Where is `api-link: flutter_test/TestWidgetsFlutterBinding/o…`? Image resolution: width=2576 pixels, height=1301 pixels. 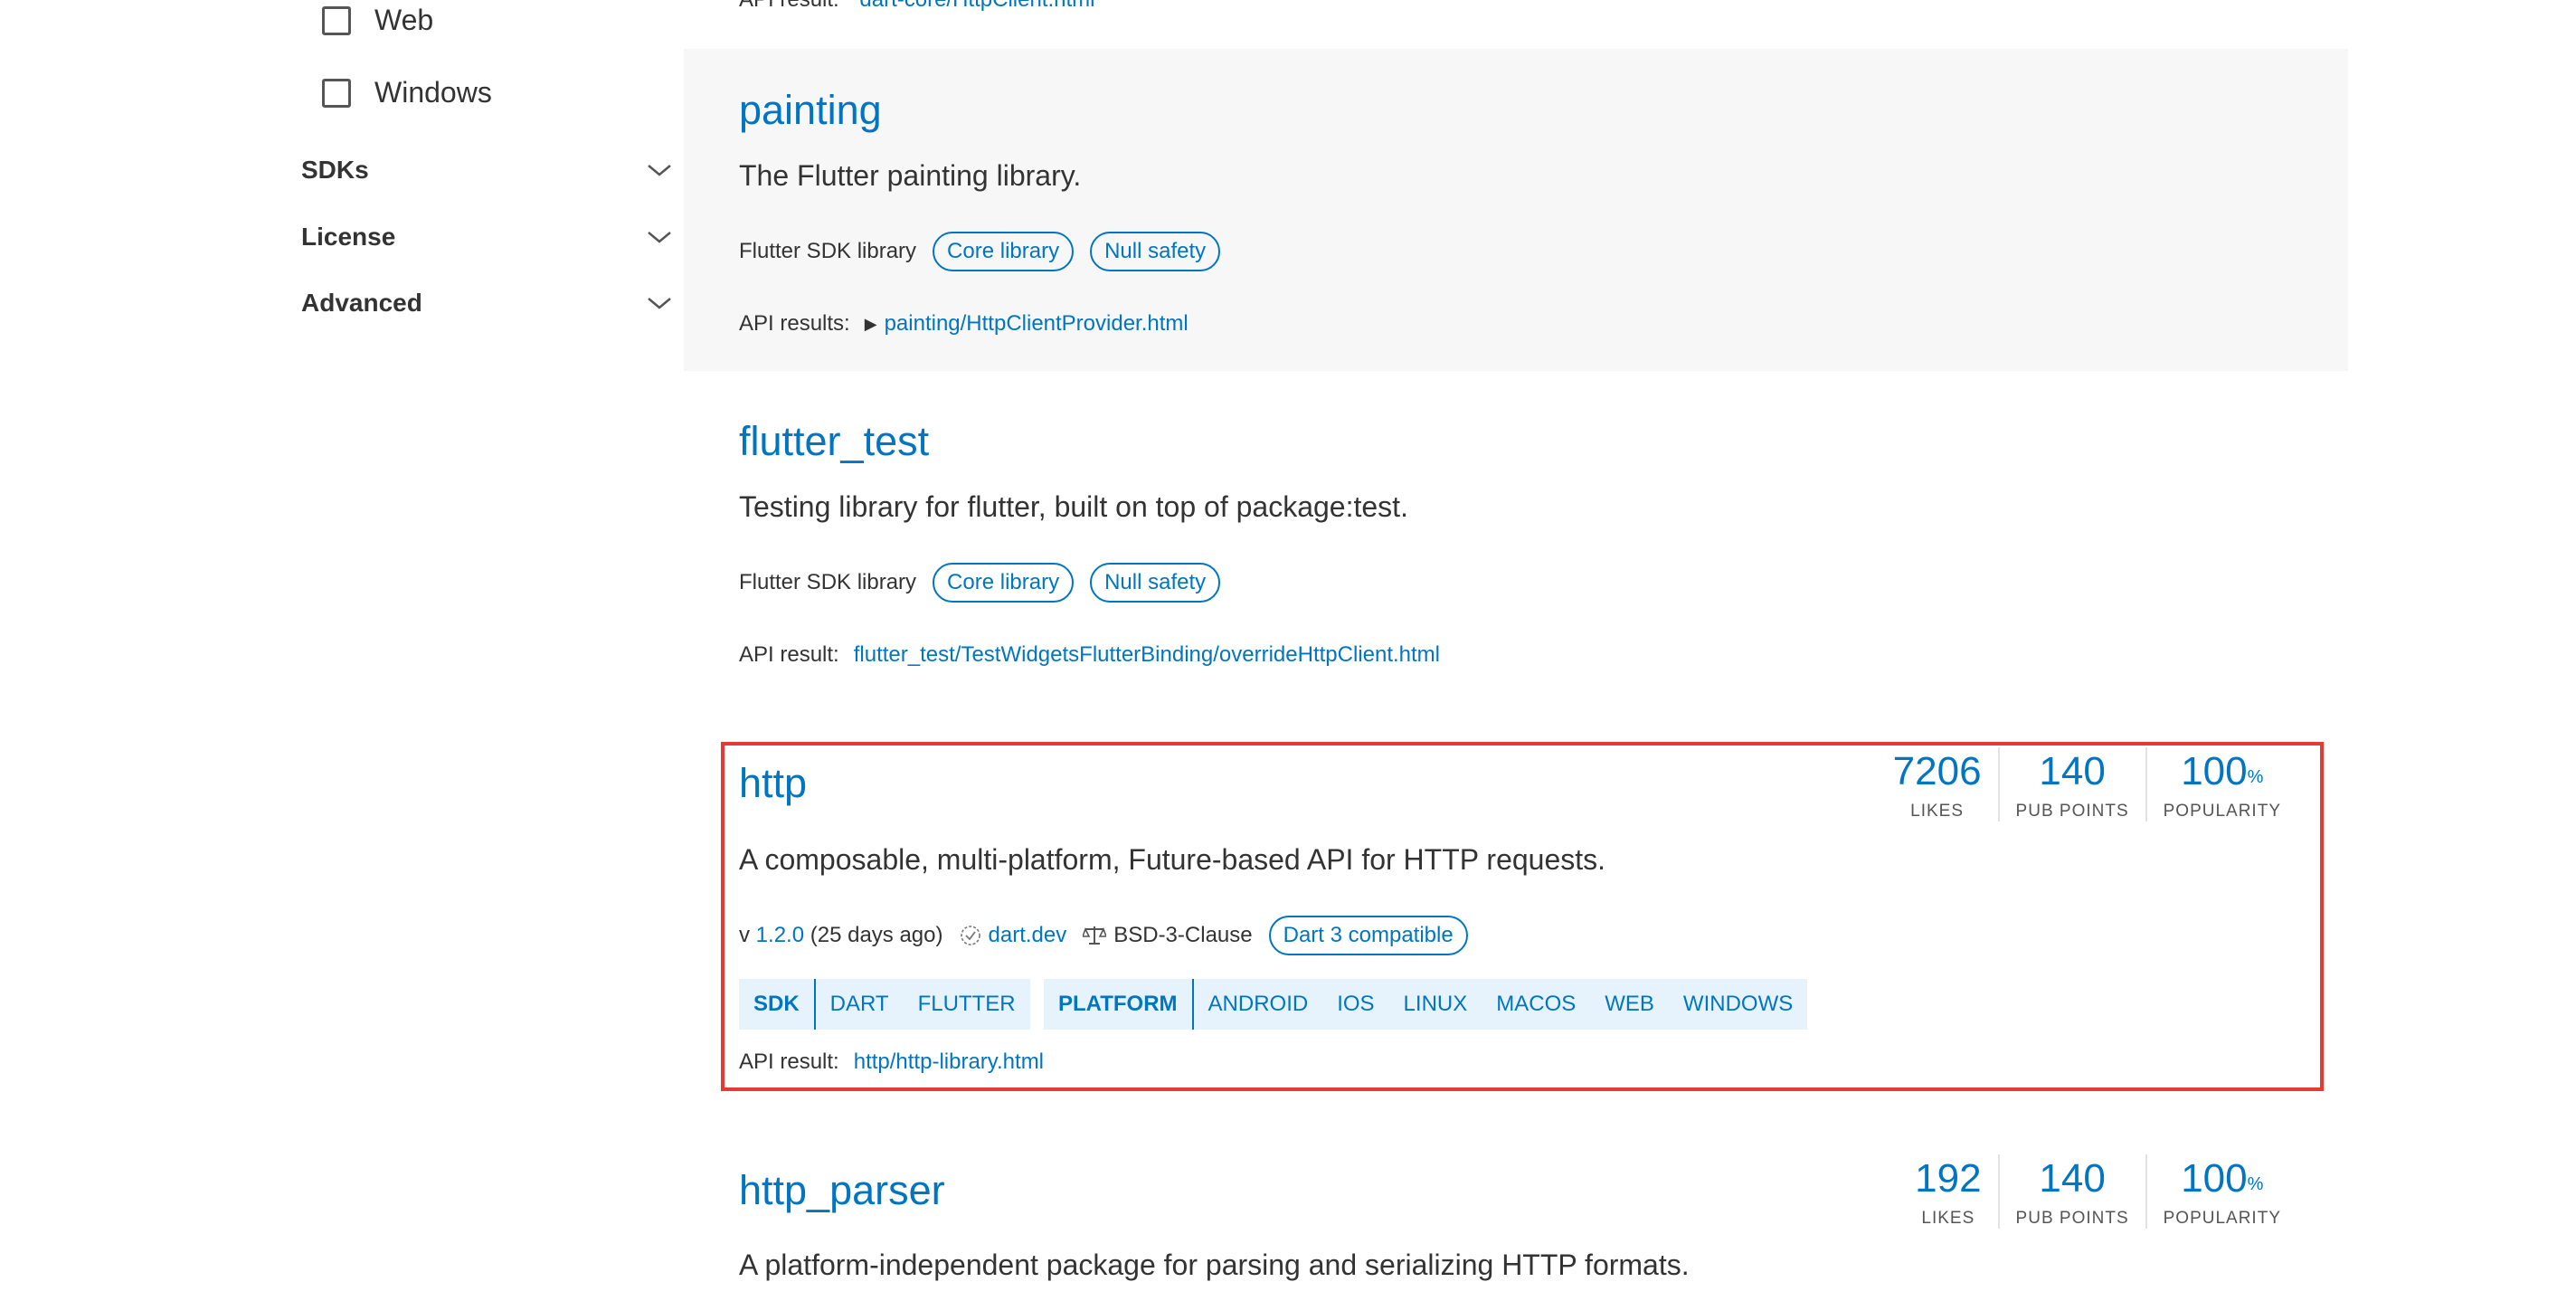 api-link: flutter_test/TestWidgetsFlutterBinding/o… is located at coordinates (1147, 655).